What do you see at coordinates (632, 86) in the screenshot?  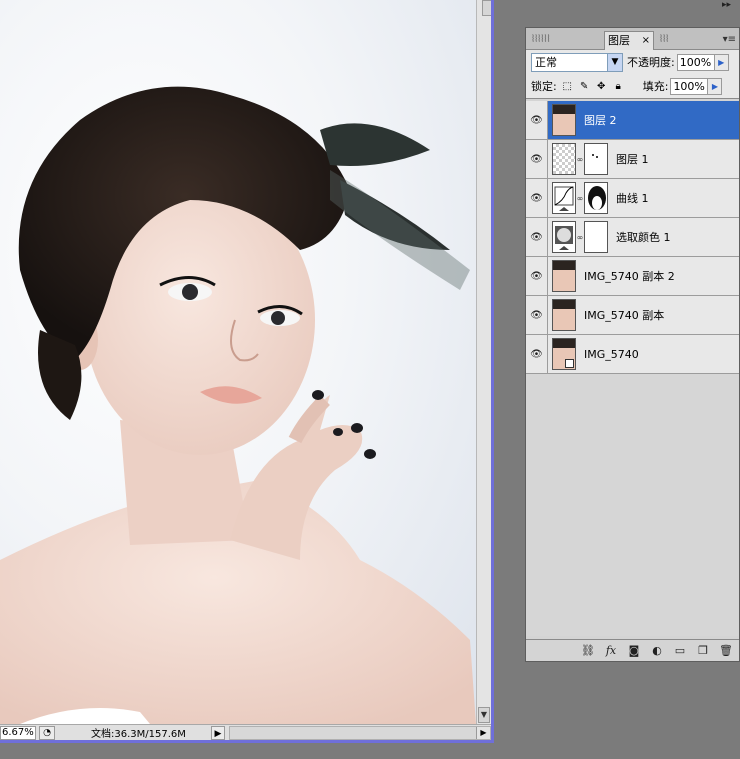 I see `lock-row: 锁定: ⬚ ✎ ✥ 🔒︎ 填充: 100% ▶` at bounding box center [632, 86].